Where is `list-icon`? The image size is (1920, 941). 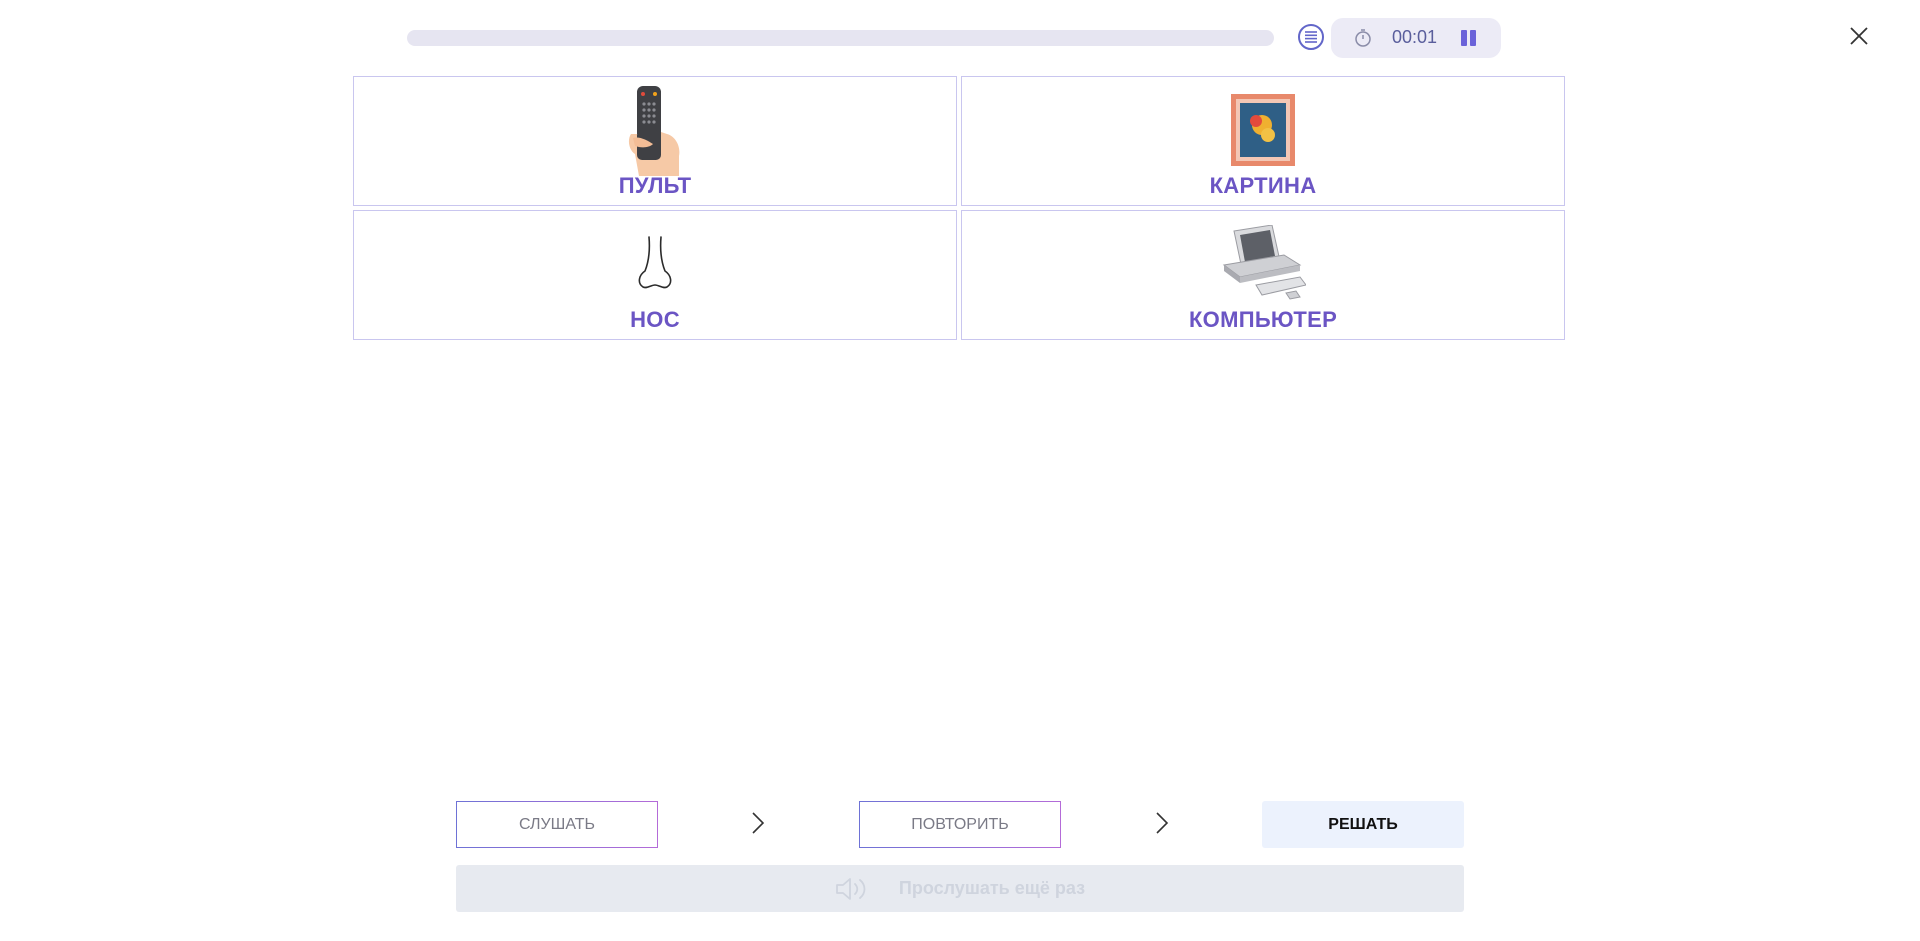 list-icon is located at coordinates (1311, 37).